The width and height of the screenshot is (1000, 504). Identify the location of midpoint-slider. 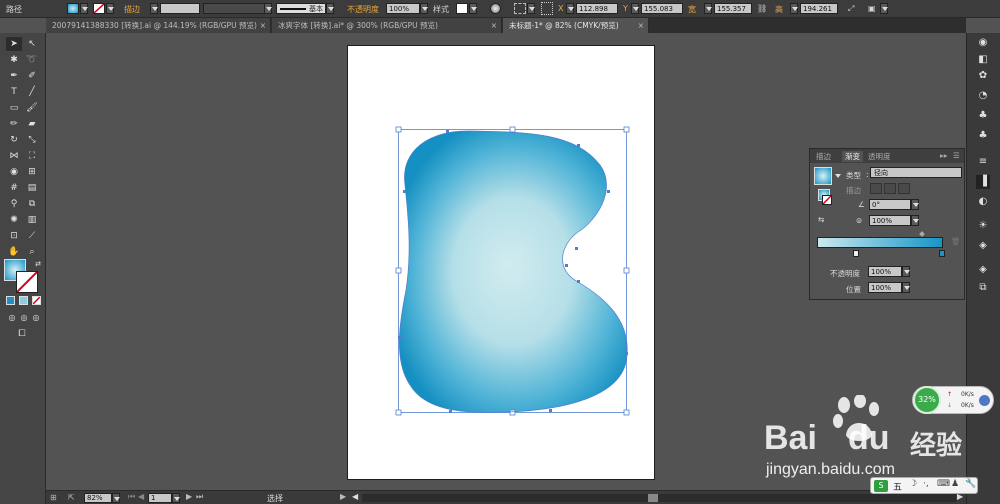
(922, 234).